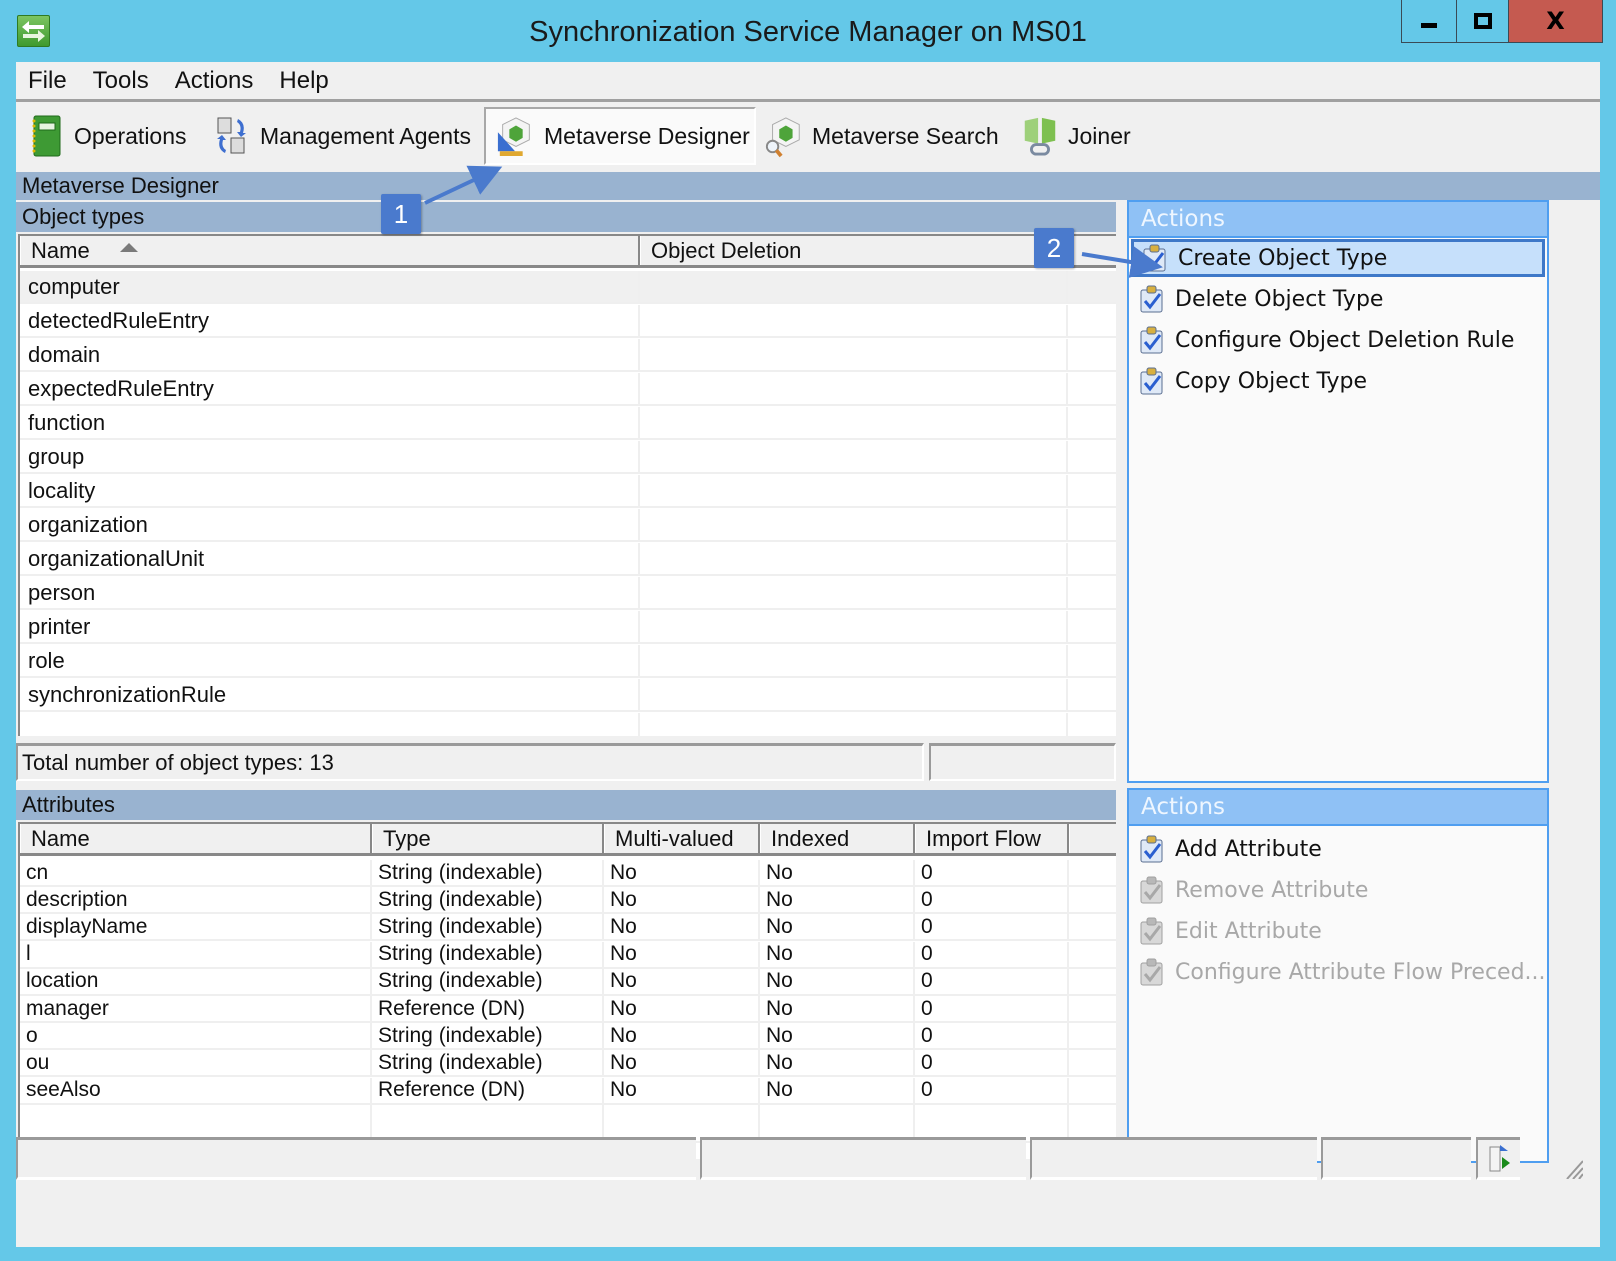  Describe the element at coordinates (682, 838) in the screenshot. I see `column-header-multi-valued: Multi-valued` at that location.